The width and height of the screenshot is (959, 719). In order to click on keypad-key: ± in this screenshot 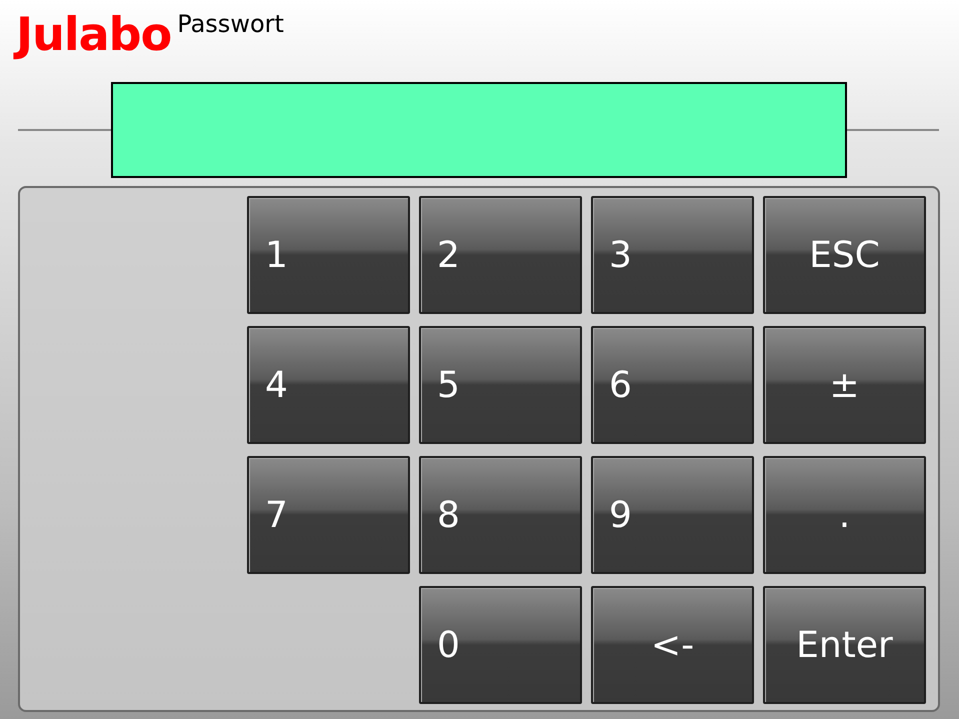, I will do `click(844, 385)`.